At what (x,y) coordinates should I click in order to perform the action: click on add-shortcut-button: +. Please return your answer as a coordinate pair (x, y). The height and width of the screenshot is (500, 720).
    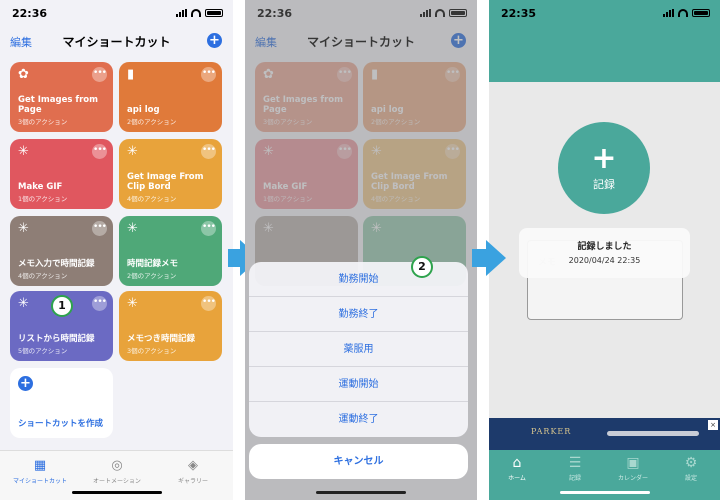
    Looking at the image, I should click on (214, 40).